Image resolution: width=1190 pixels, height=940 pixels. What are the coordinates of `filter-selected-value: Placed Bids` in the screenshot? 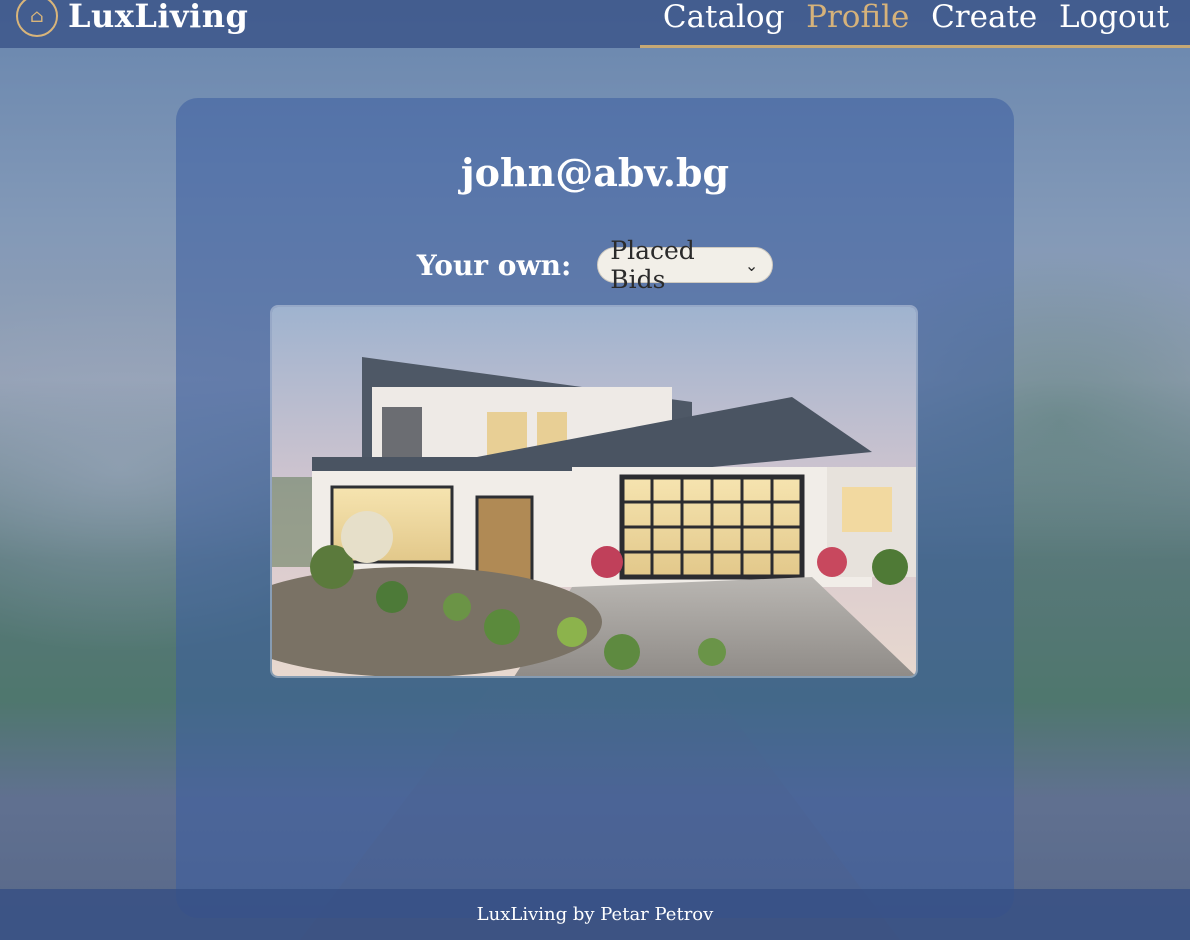 It's located at (652, 265).